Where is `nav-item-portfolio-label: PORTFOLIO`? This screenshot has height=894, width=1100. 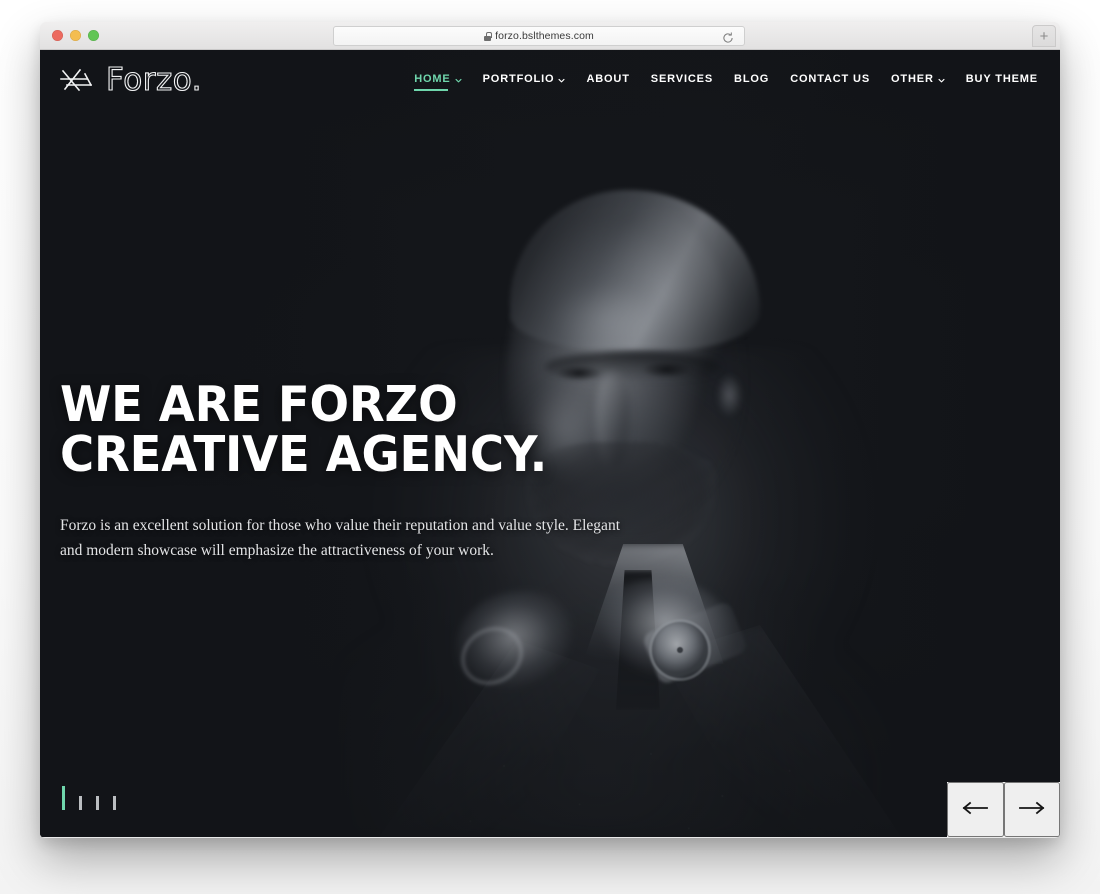
nav-item-portfolio-label: PORTFOLIO is located at coordinates (518, 78).